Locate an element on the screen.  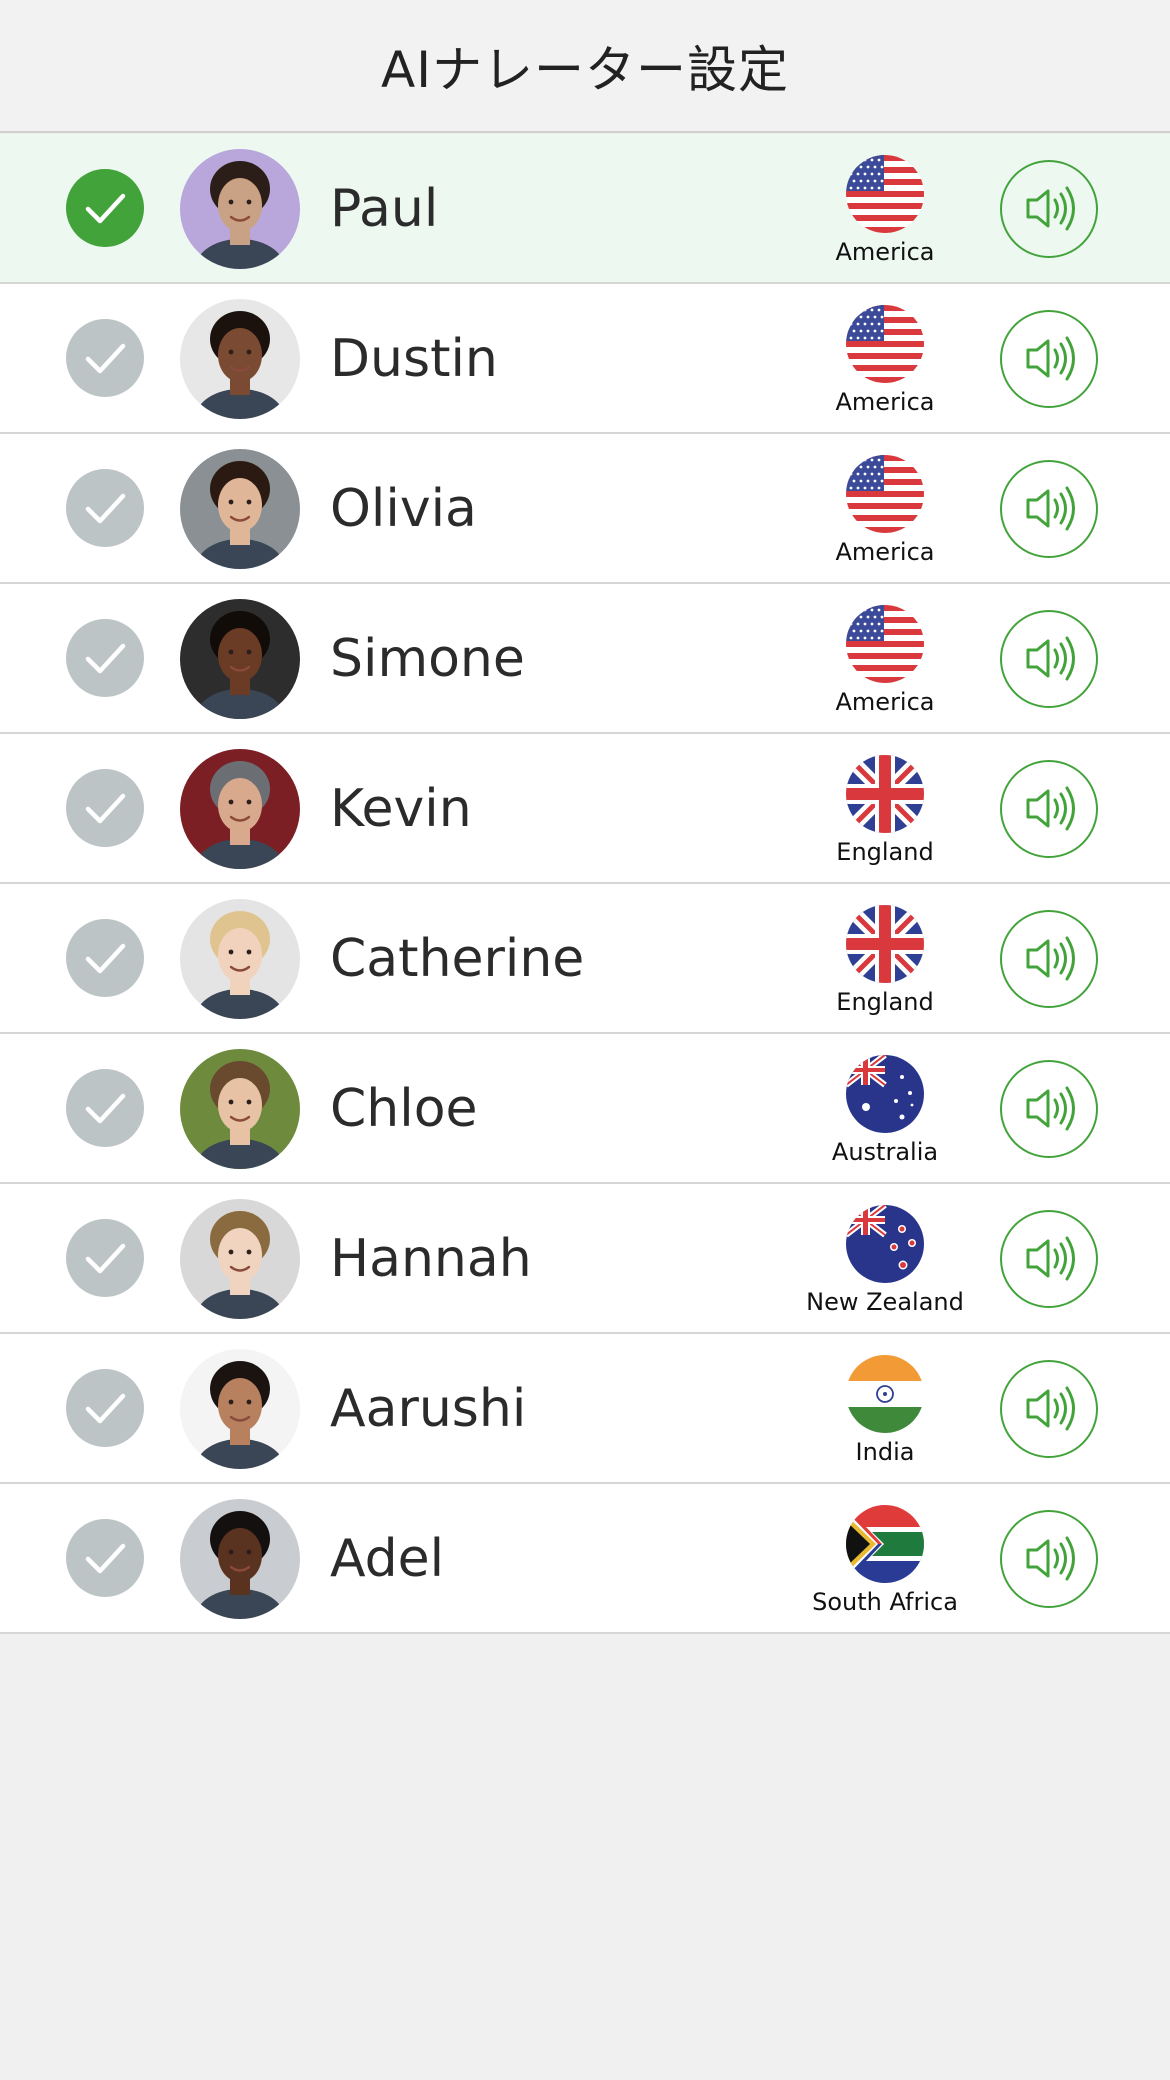
india-flag-icon is located at coordinates (885, 1394).